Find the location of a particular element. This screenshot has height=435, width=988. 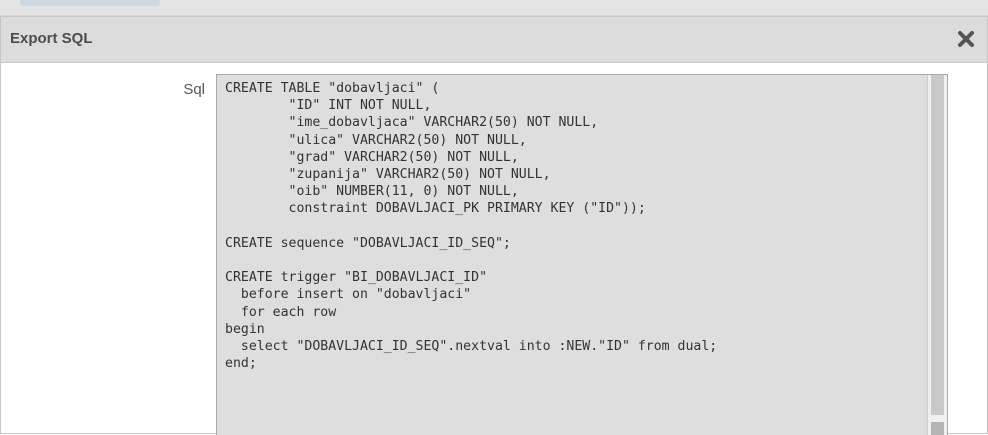

scrollbar-thumb is located at coordinates (937, 245).